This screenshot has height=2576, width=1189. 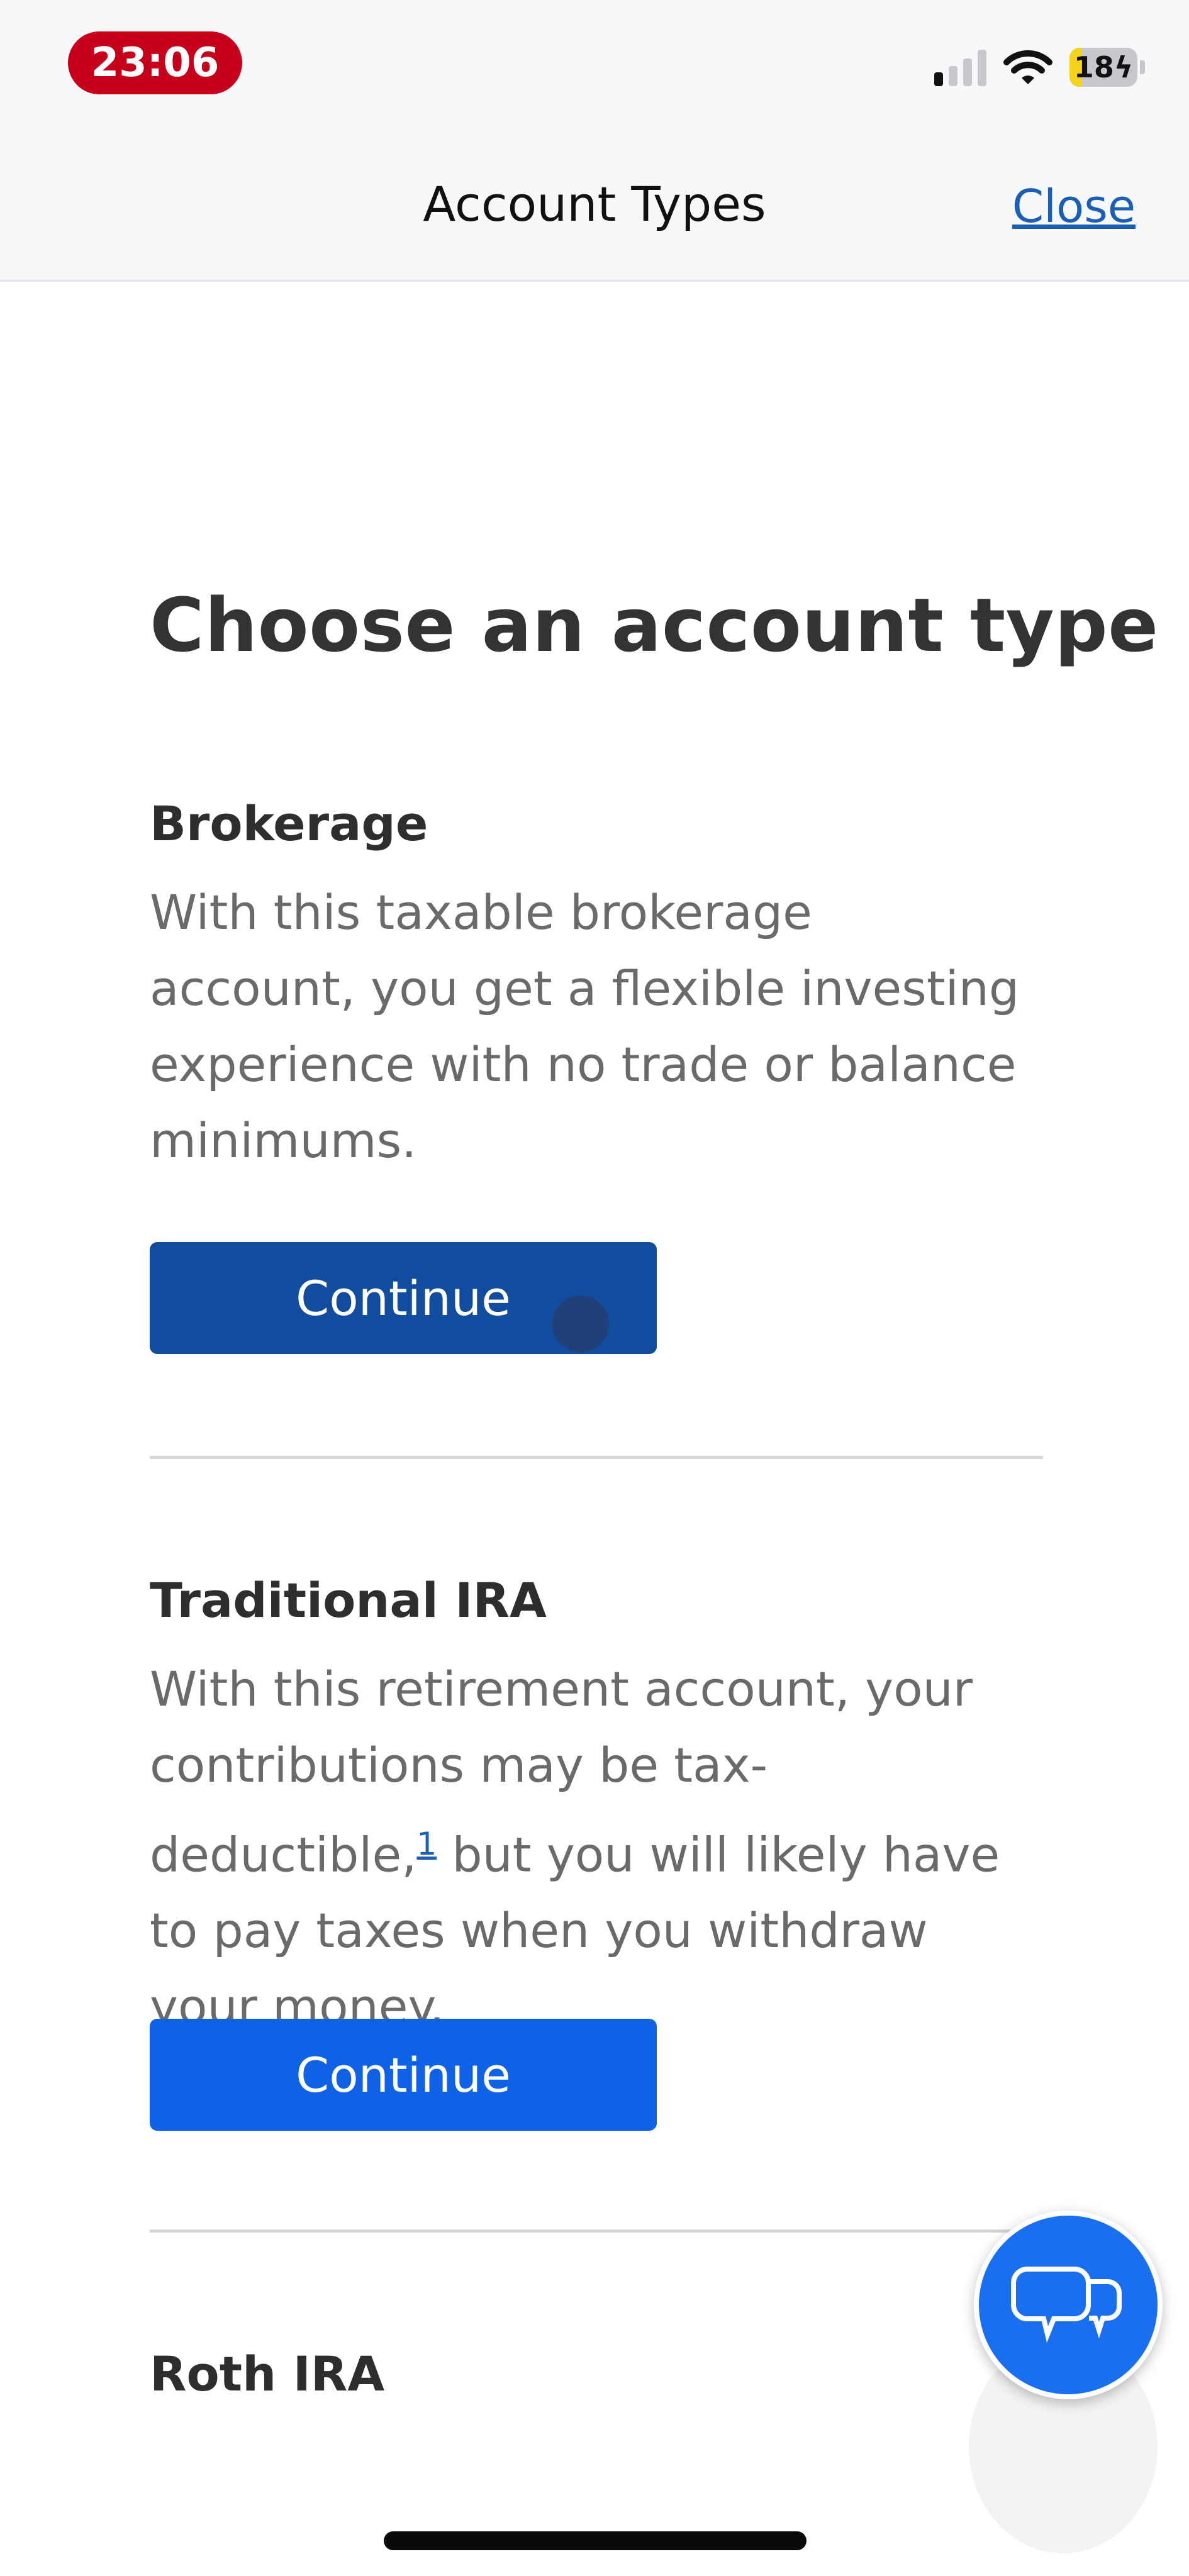 I want to click on section-heading: Roth IRA, so click(x=267, y=2374).